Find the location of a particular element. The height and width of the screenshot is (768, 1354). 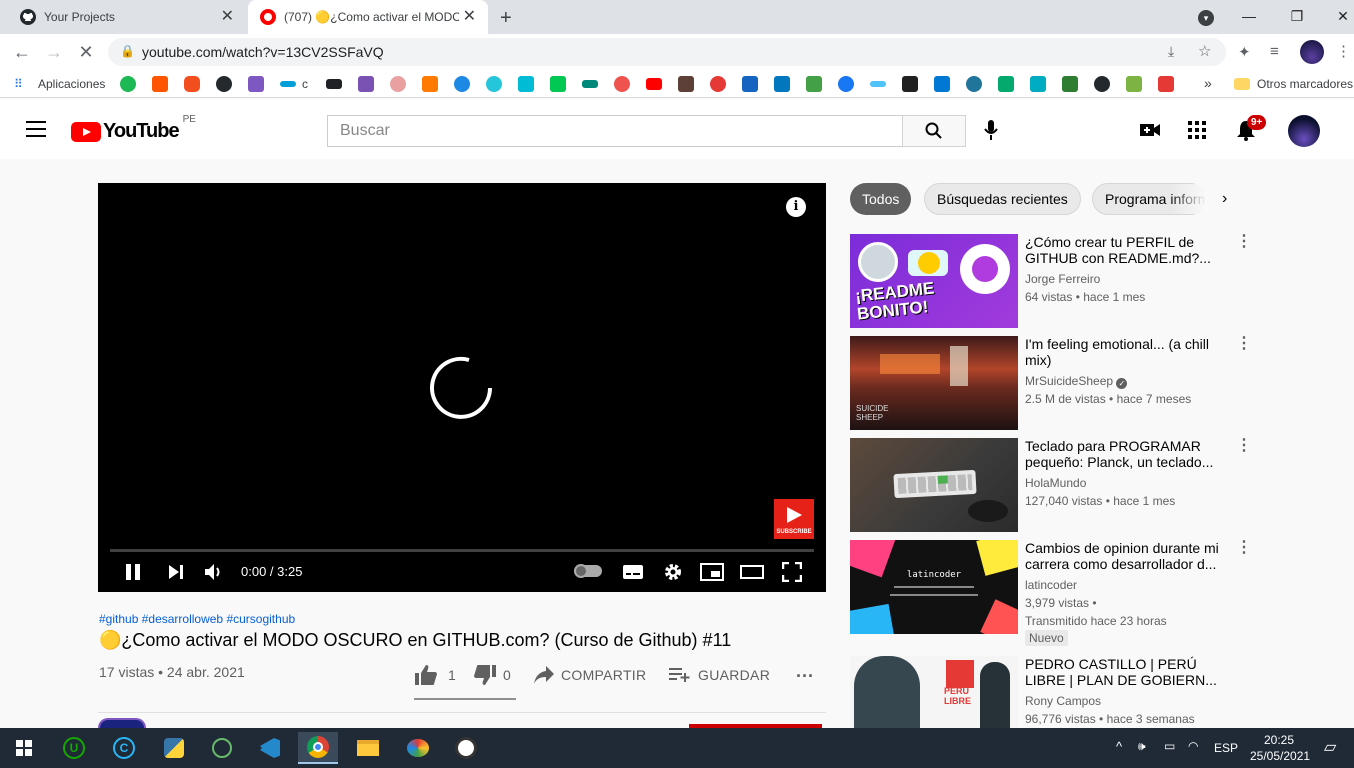

wordpress-icon is located at coordinates (974, 84).